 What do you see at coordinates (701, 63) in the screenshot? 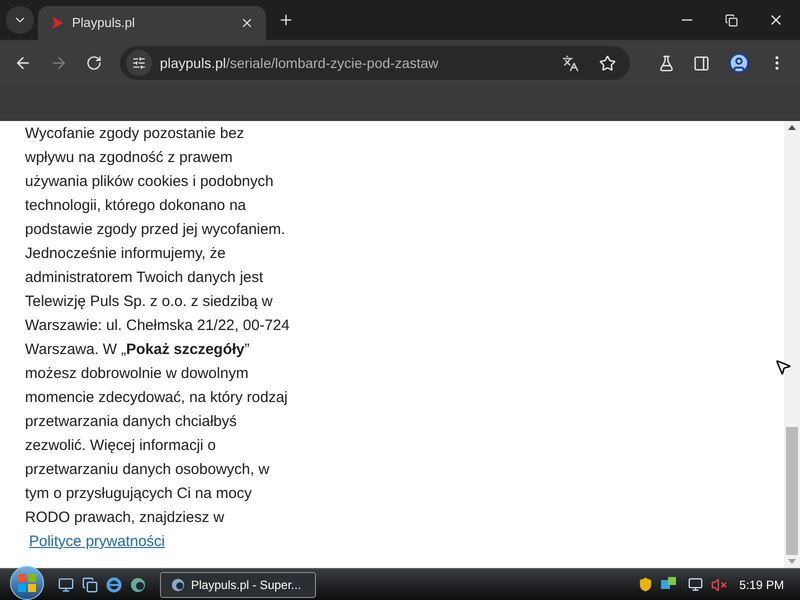
I see `side-panel-icon` at bounding box center [701, 63].